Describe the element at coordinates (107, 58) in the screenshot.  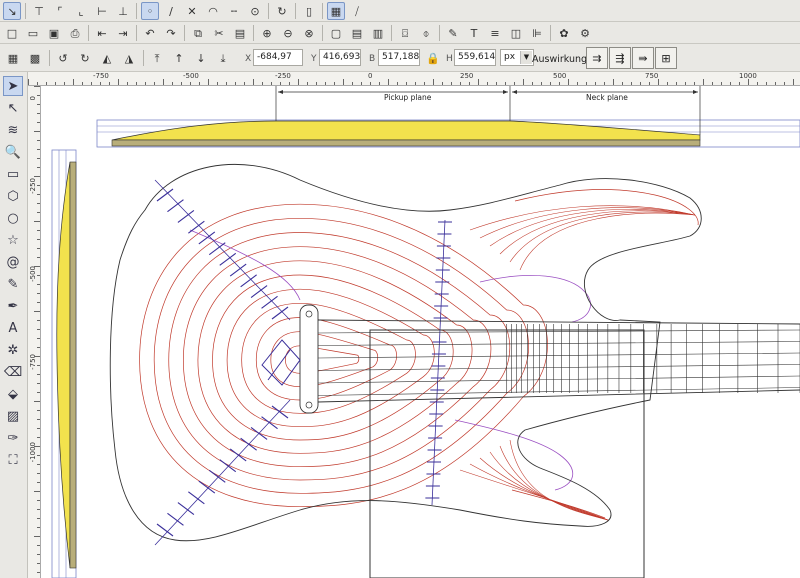
I see `flip-horizontal-icon: ◭` at that location.